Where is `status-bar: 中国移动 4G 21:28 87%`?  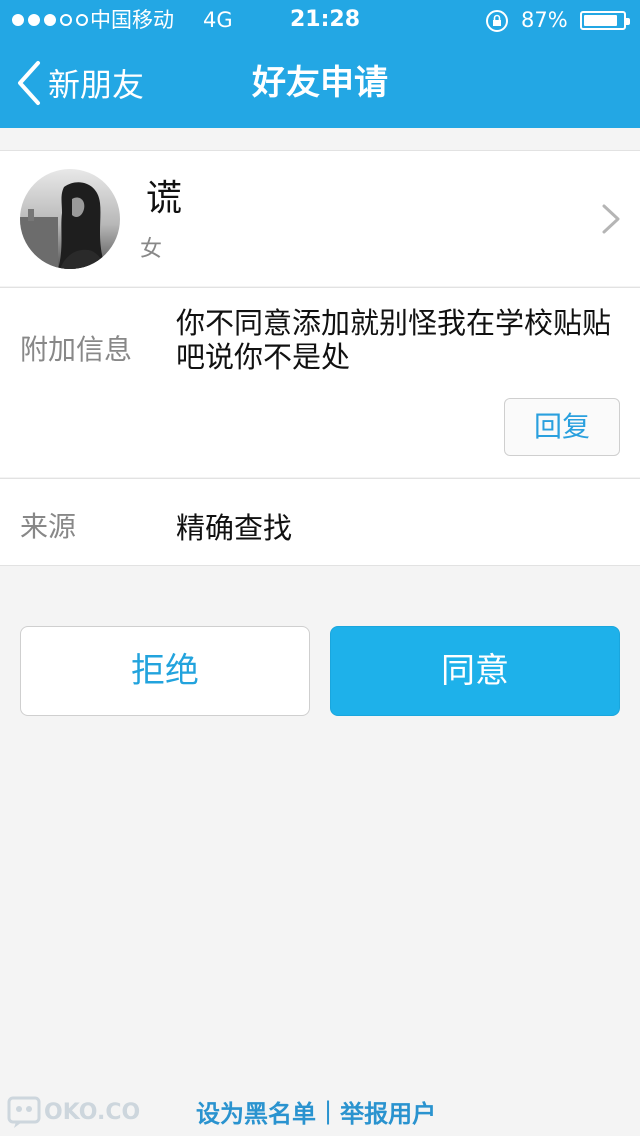
status-bar: 中国移动 4G 21:28 87% is located at coordinates (320, 20).